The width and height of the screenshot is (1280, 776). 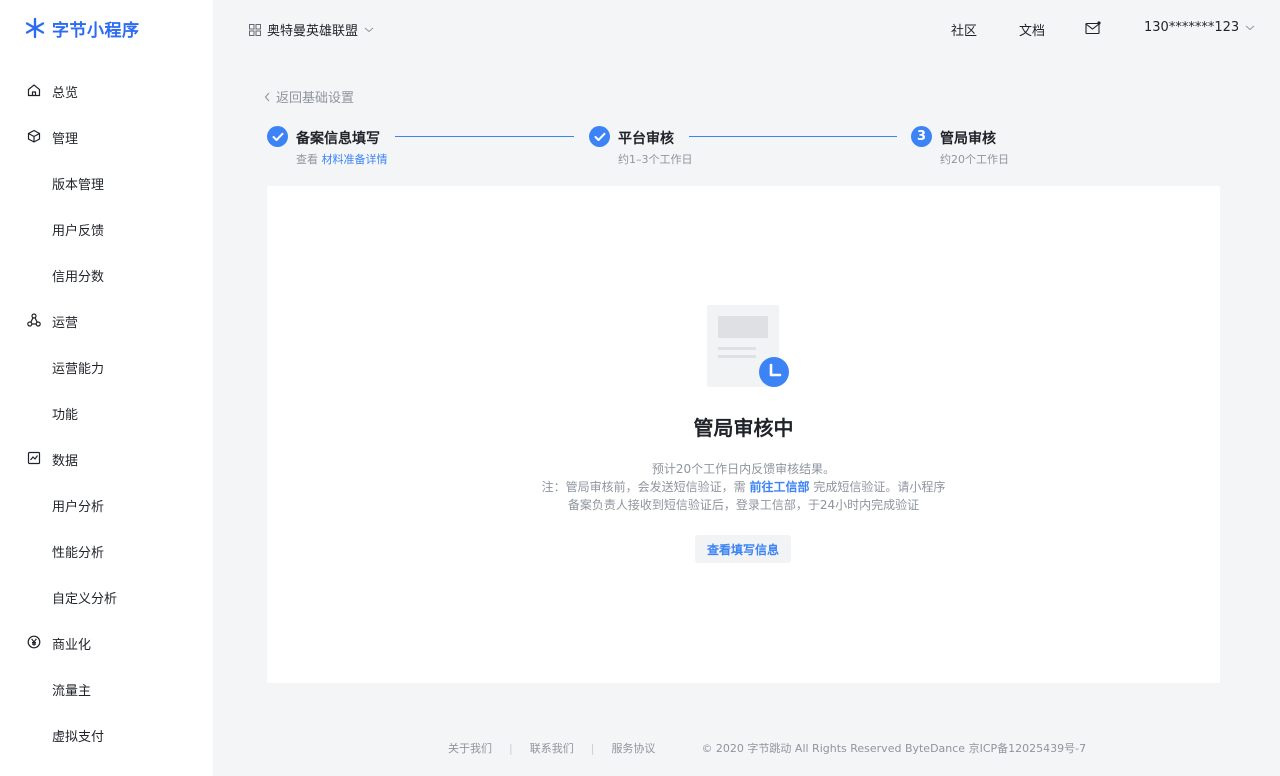 What do you see at coordinates (65, 461) in the screenshot?
I see `sidebar-item-label: 数据` at bounding box center [65, 461].